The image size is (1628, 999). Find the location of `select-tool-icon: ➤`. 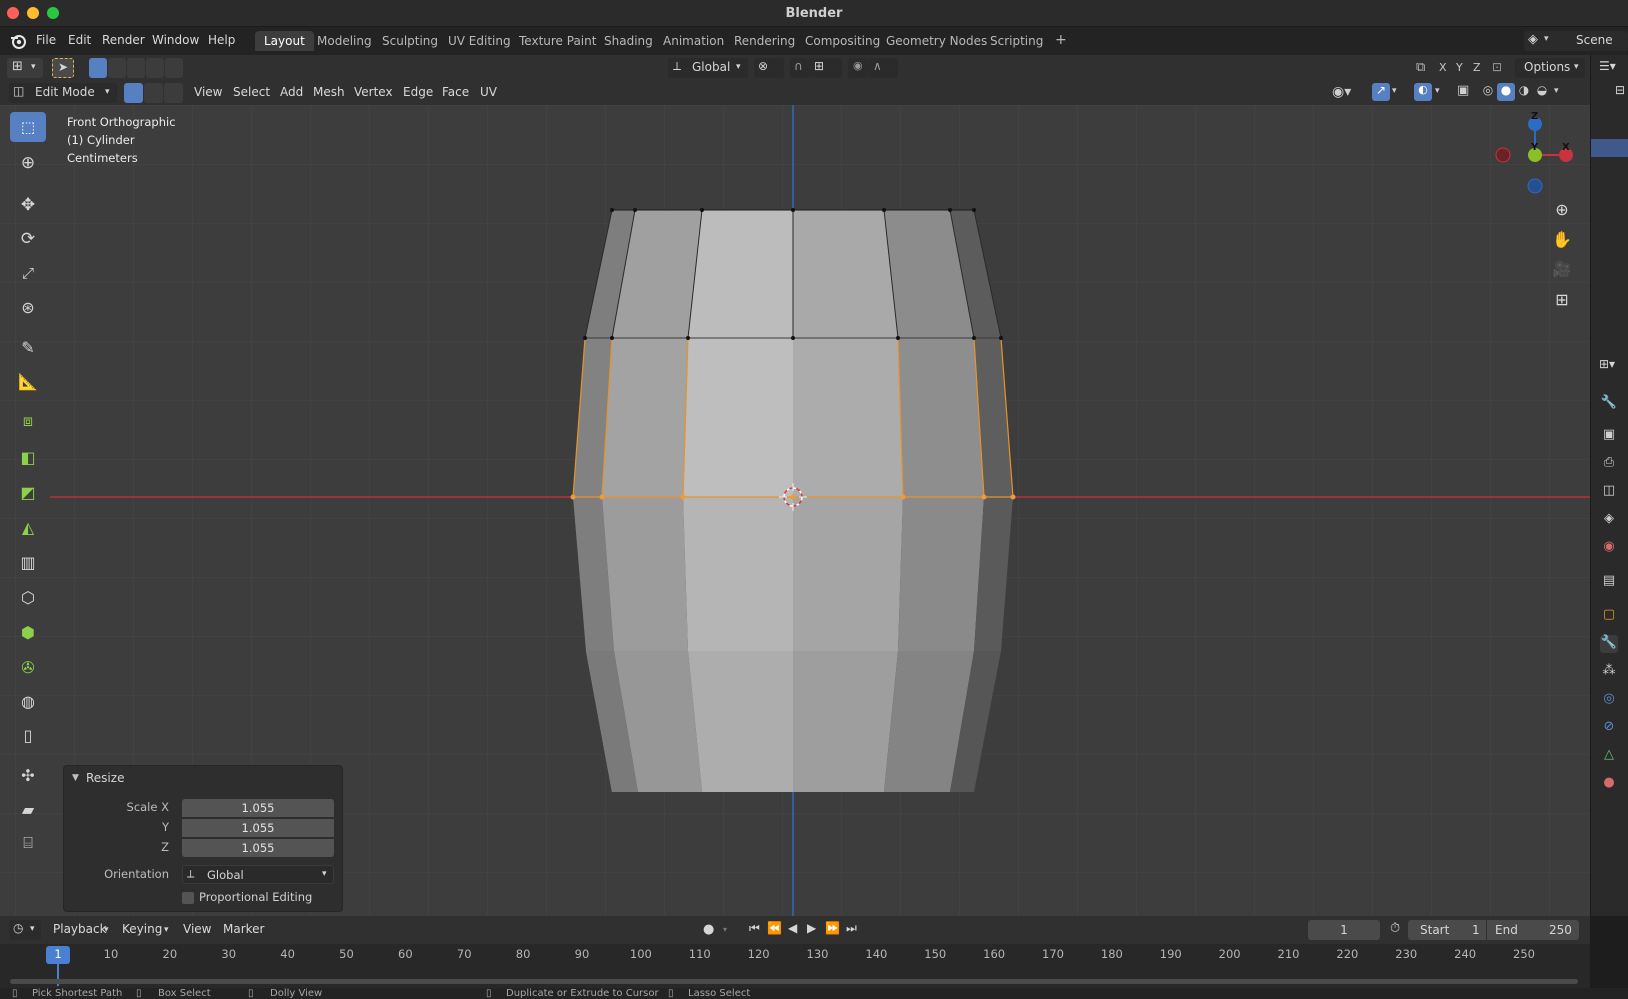

select-tool-icon: ➤ is located at coordinates (63, 68).